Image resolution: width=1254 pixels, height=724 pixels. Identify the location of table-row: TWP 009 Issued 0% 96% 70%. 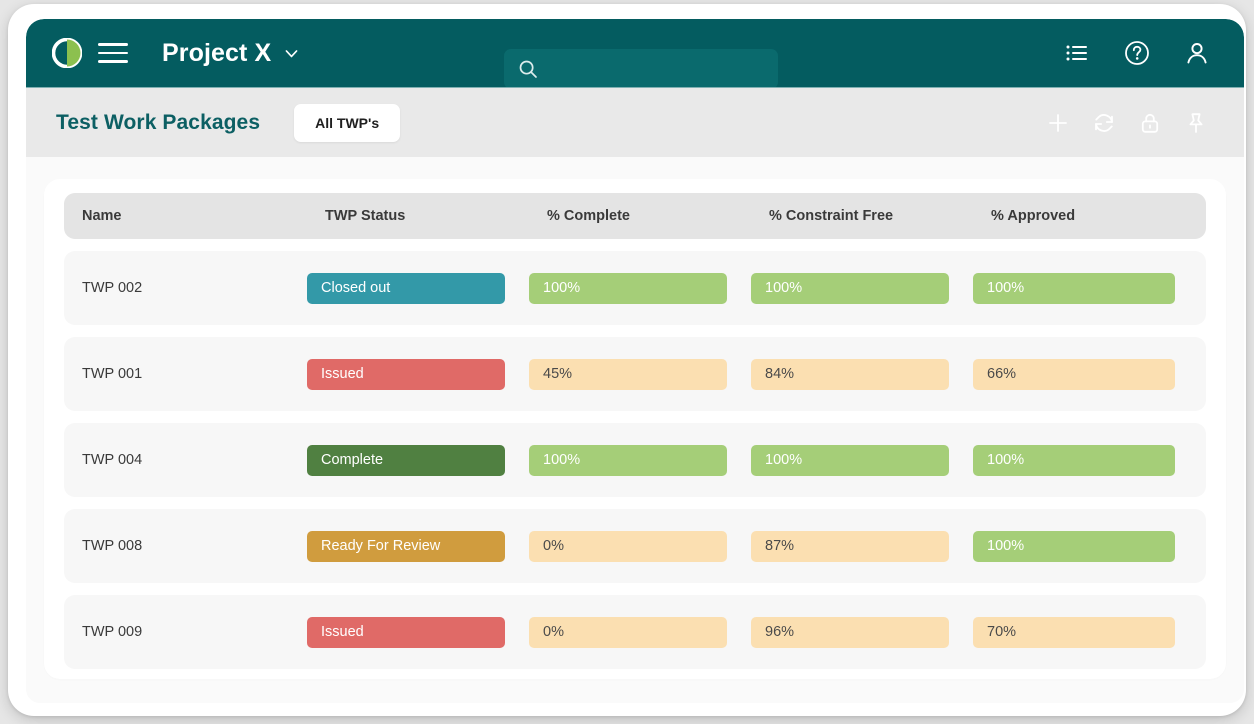
(635, 632).